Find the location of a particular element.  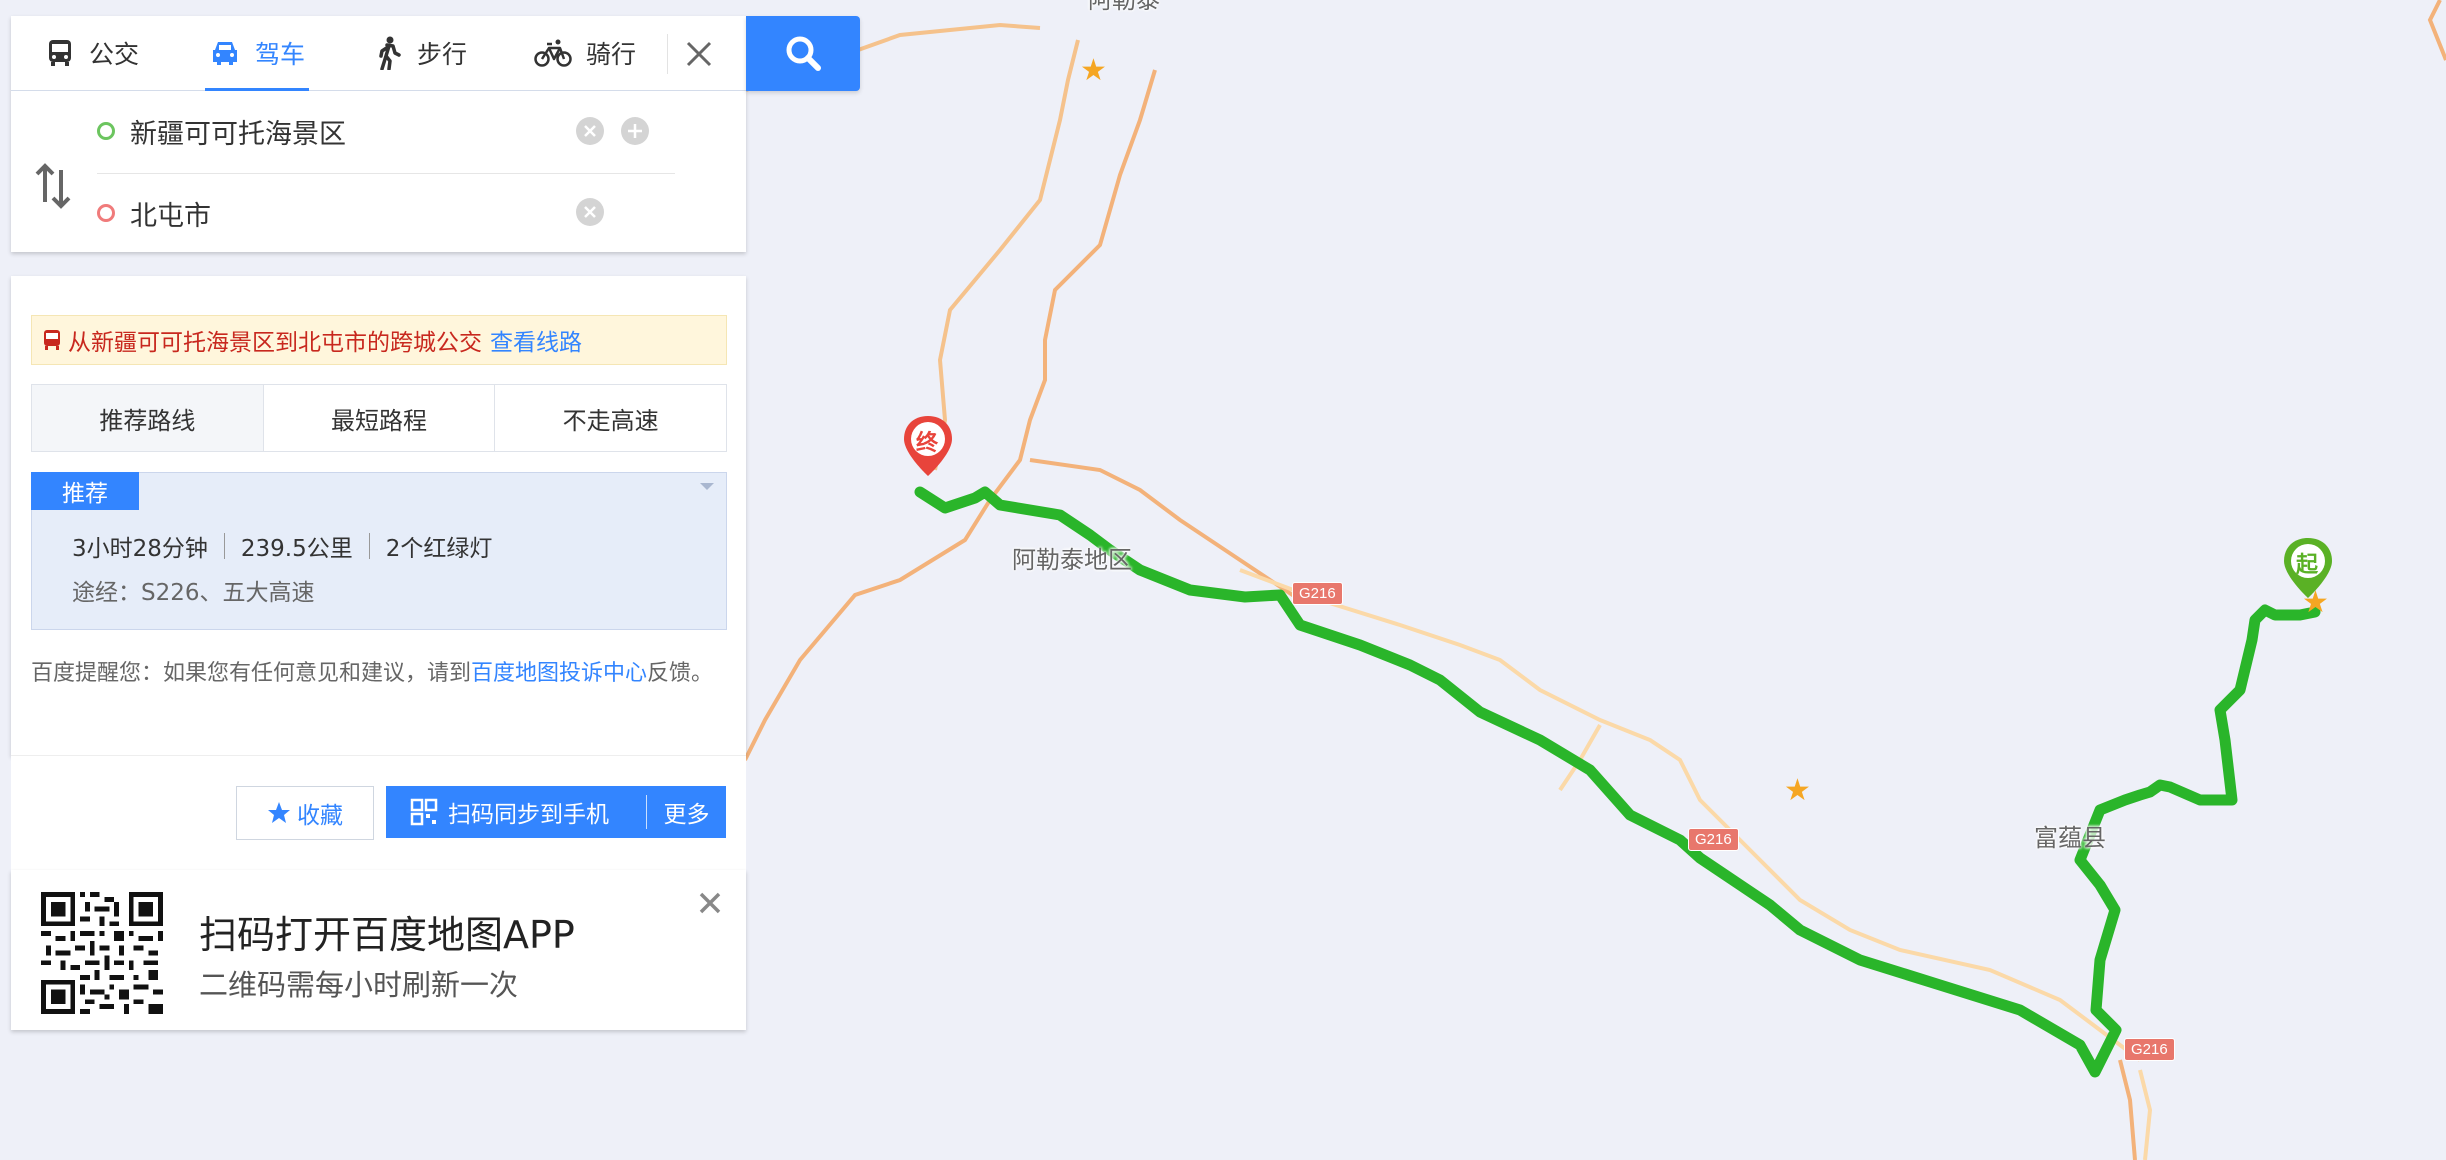

qr-subtitle: 二维码需每小时刷新一次 is located at coordinates (359, 985).